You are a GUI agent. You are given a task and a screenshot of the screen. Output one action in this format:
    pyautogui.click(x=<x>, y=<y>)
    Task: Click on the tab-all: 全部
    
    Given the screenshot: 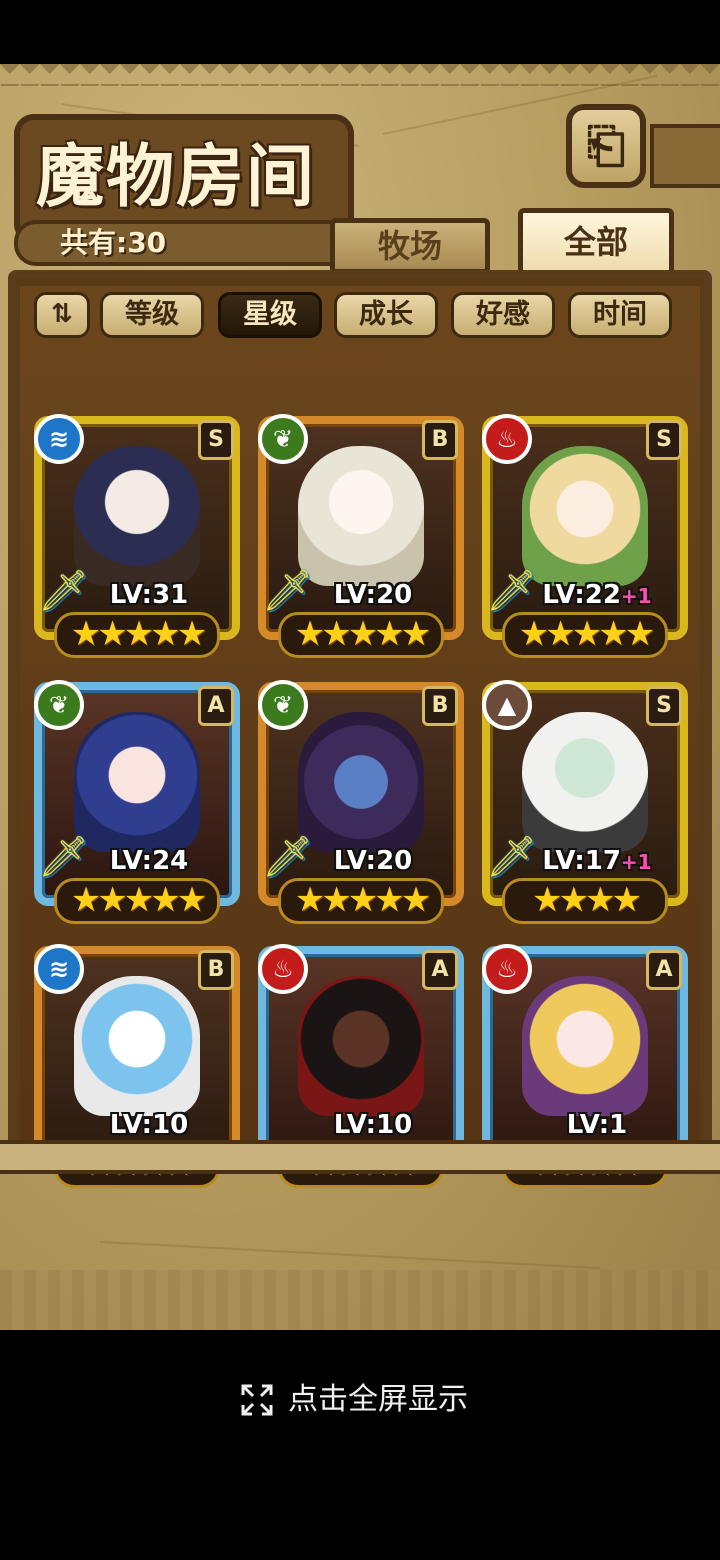 What is the action you would take?
    pyautogui.click(x=596, y=242)
    